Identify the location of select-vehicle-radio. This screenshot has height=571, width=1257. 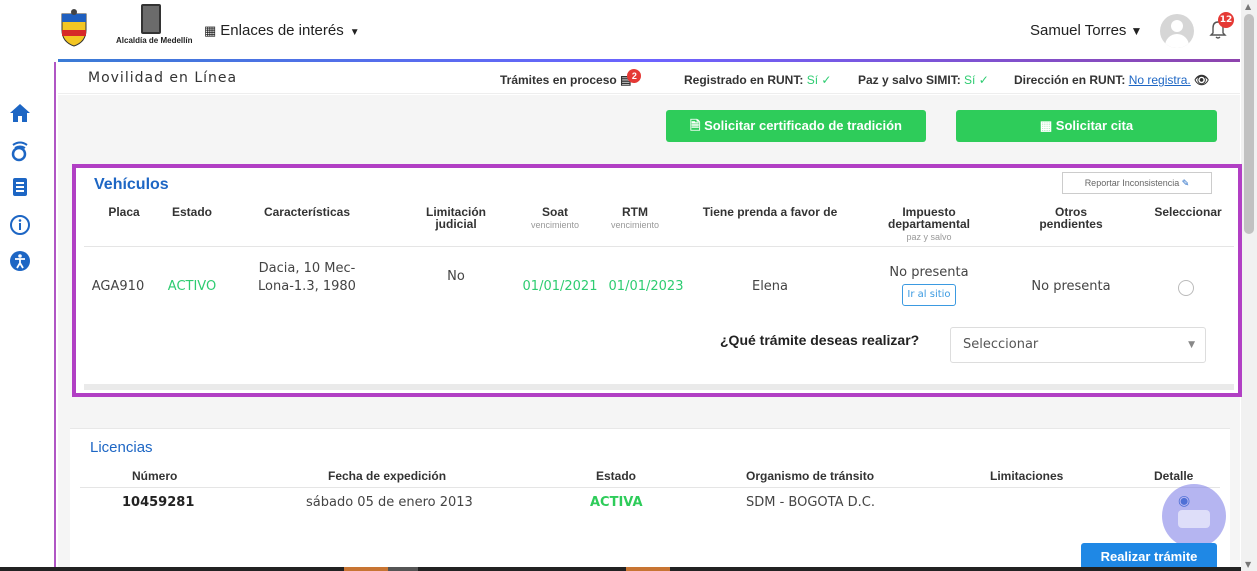
(1186, 288).